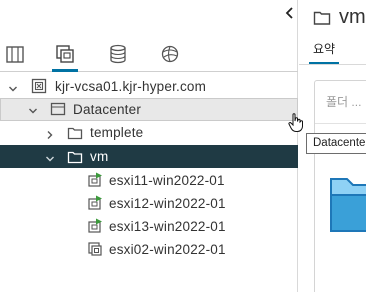 Image resolution: width=366 pixels, height=292 pixels. Describe the element at coordinates (99, 156) in the screenshot. I see `tree-item-label: vm` at that location.